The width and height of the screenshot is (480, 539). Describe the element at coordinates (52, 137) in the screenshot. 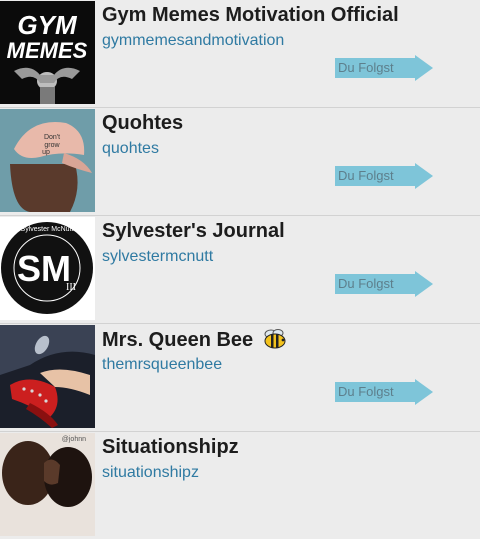

I see `svg-text: Don't` at that location.